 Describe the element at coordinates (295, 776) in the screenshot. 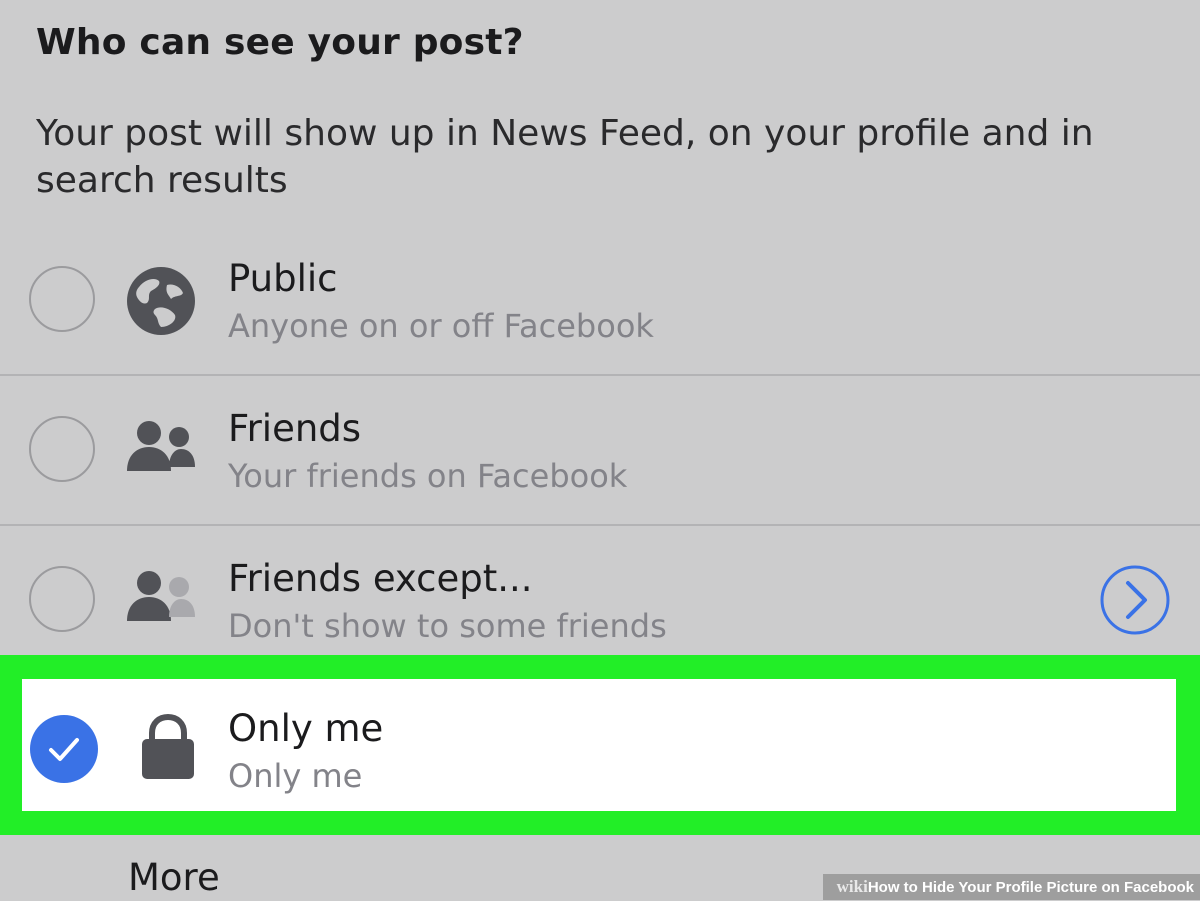

I see `option-subtitle: Only me` at that location.